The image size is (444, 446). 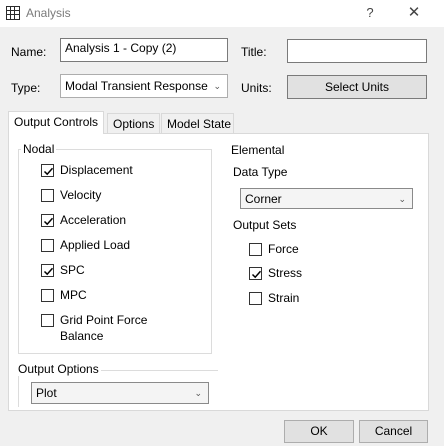 I want to click on data-type-value: Corner, so click(x=263, y=199).